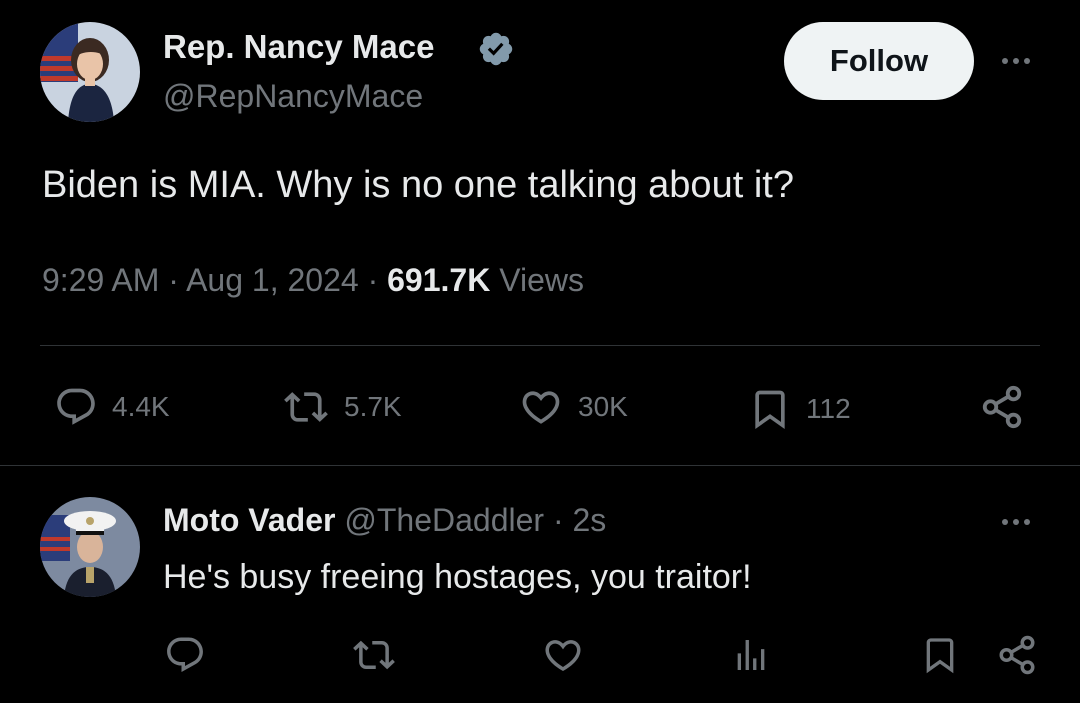  What do you see at coordinates (770, 410) in the screenshot?
I see `bookmark-icon` at bounding box center [770, 410].